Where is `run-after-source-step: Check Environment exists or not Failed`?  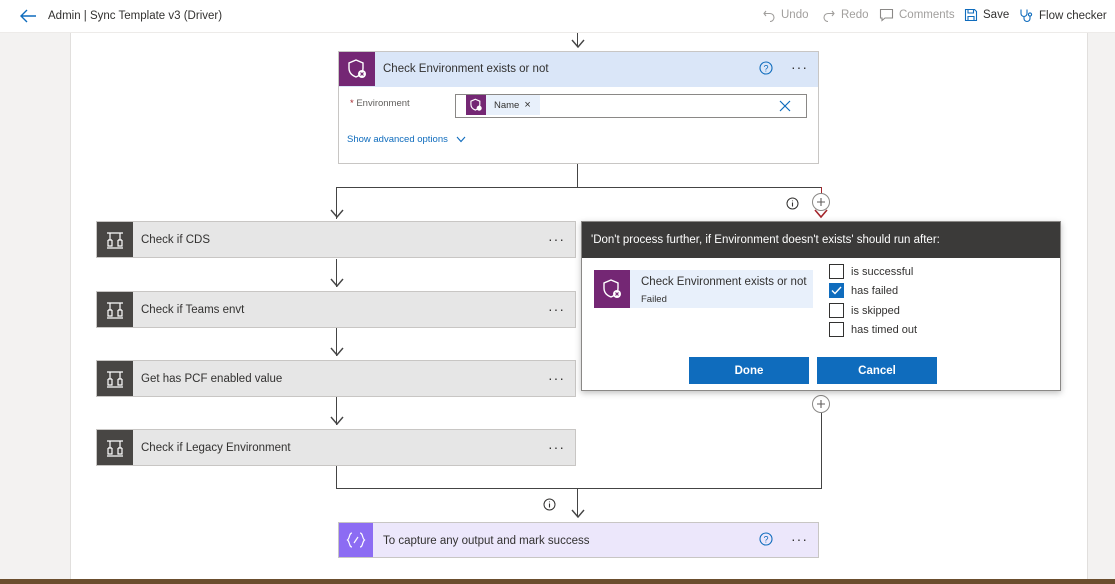 run-after-source-step: Check Environment exists or not Failed is located at coordinates (703, 289).